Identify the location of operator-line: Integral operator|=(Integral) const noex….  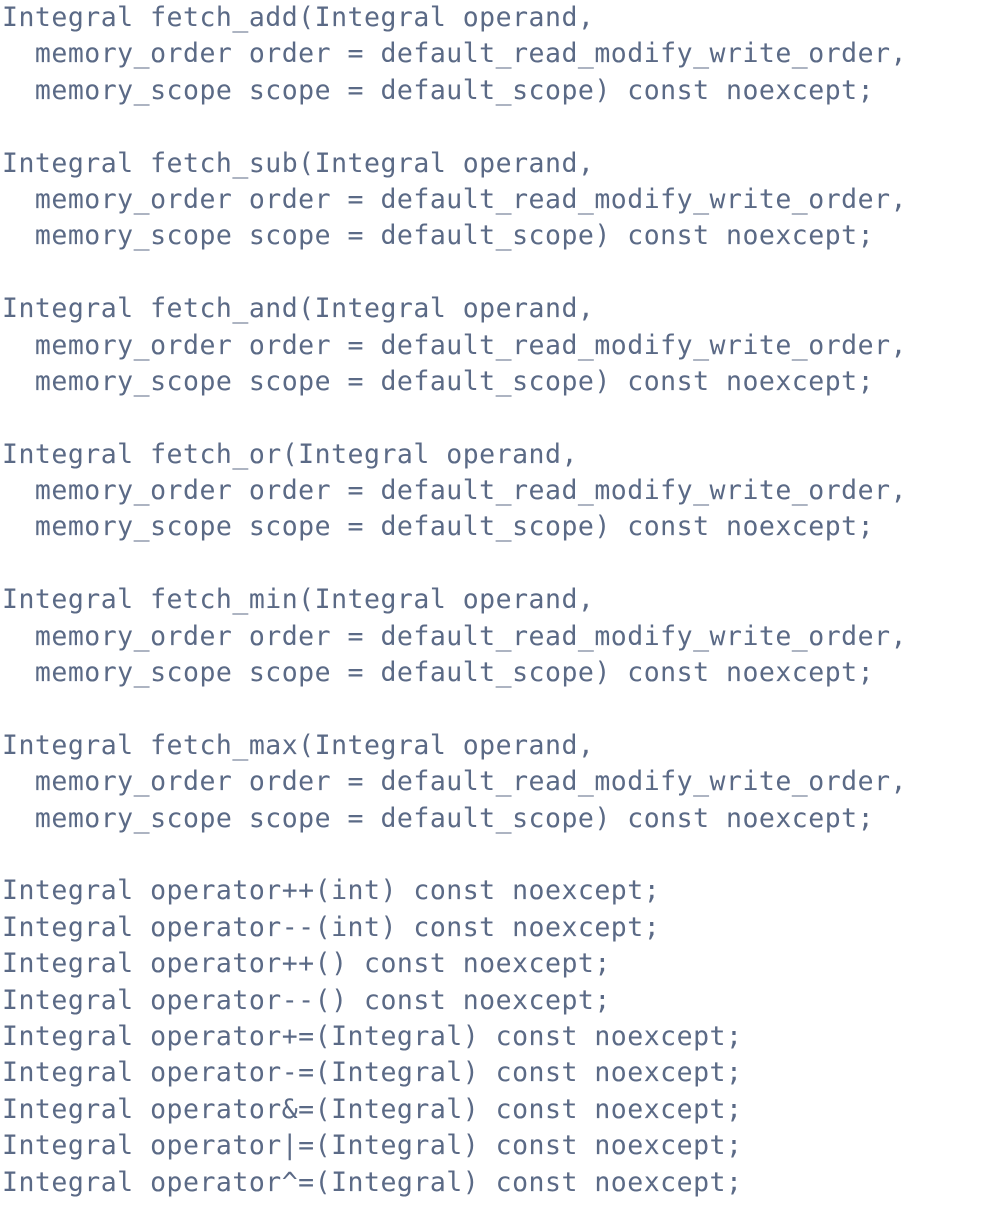
(372, 1146).